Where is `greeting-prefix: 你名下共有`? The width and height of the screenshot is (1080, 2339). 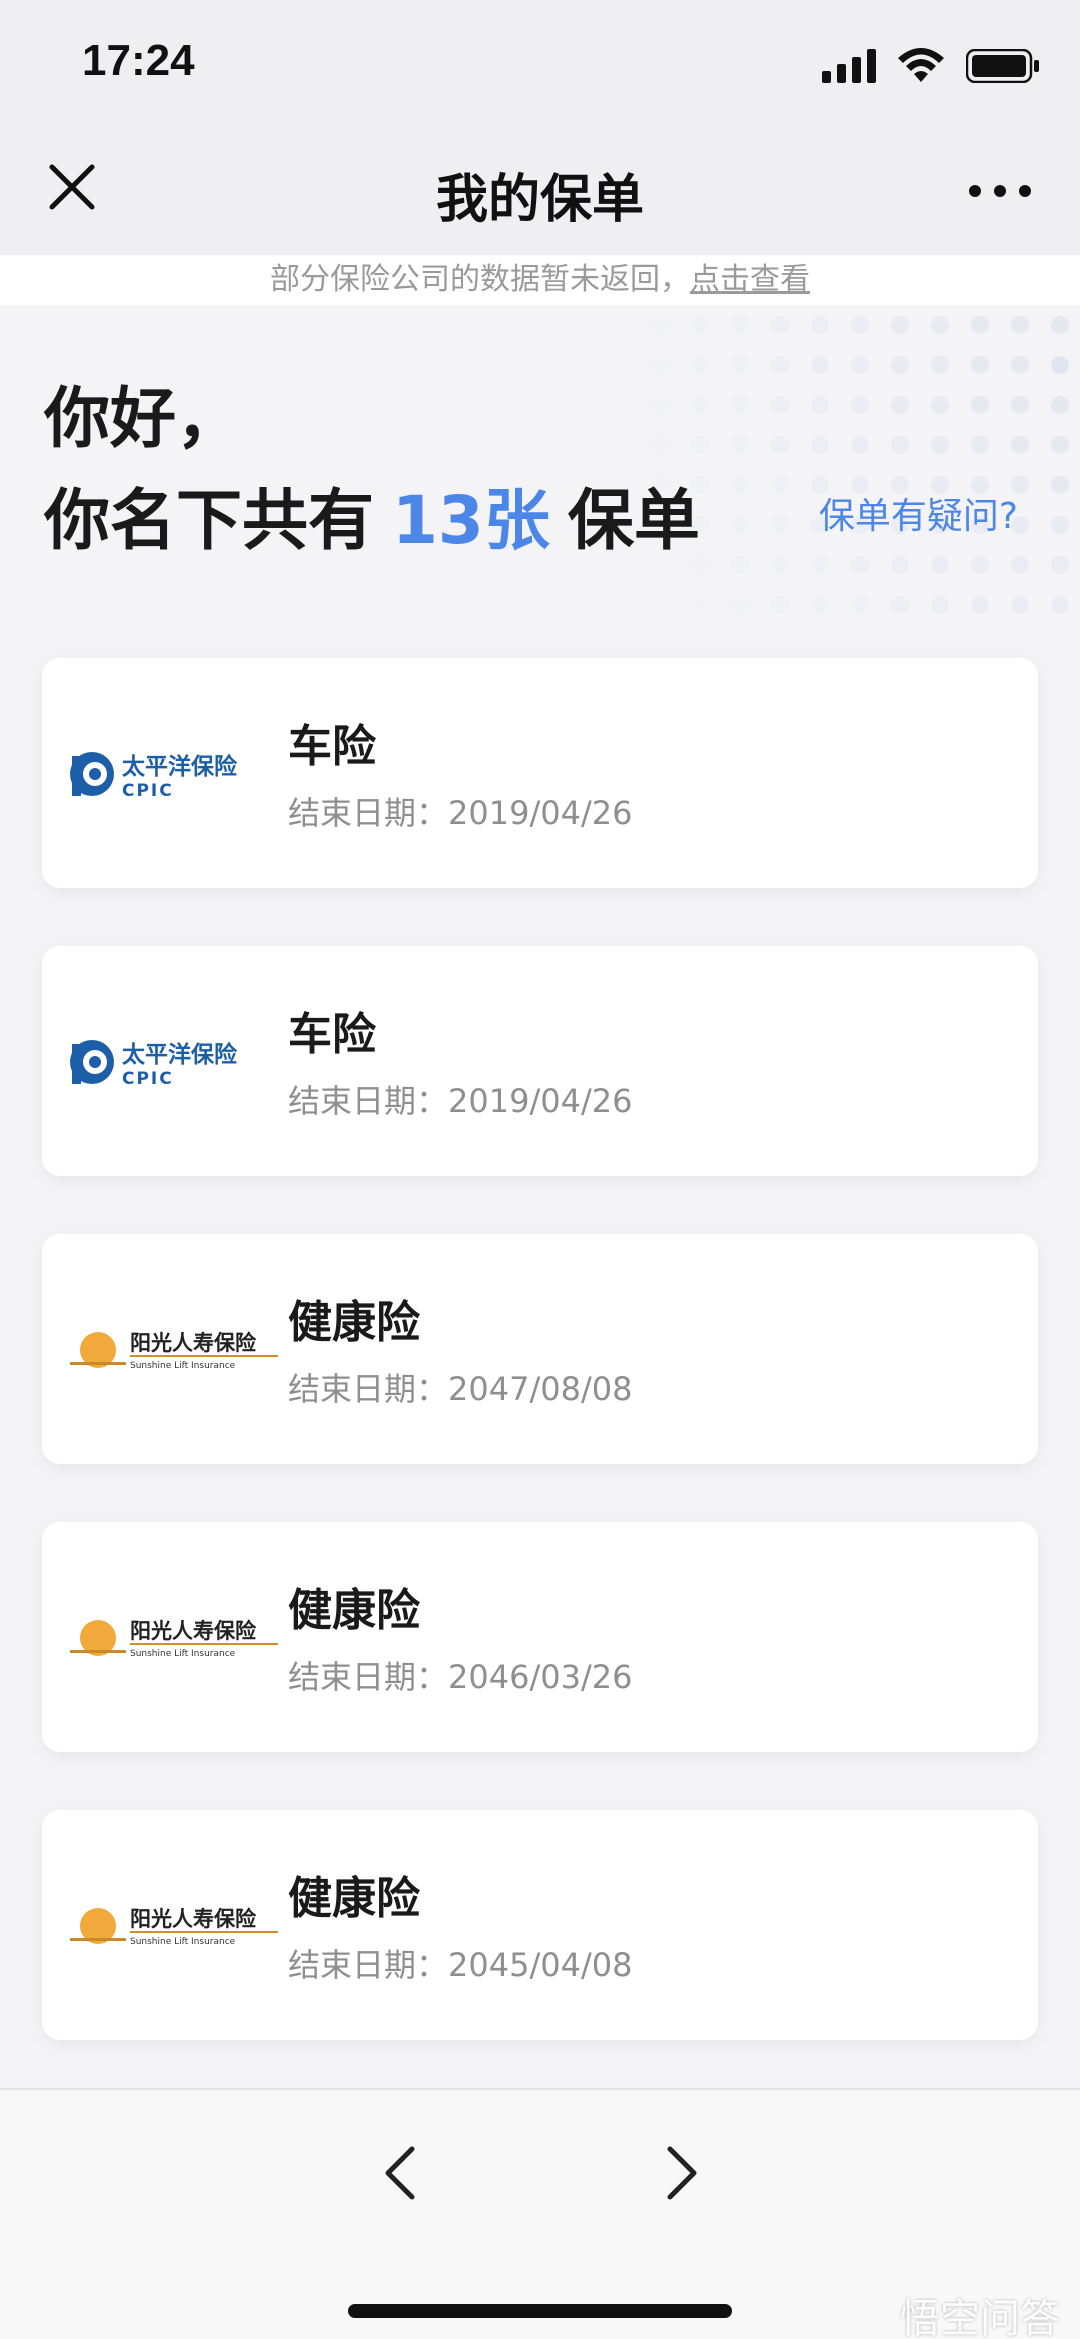 greeting-prefix: 你名下共有 is located at coordinates (209, 520).